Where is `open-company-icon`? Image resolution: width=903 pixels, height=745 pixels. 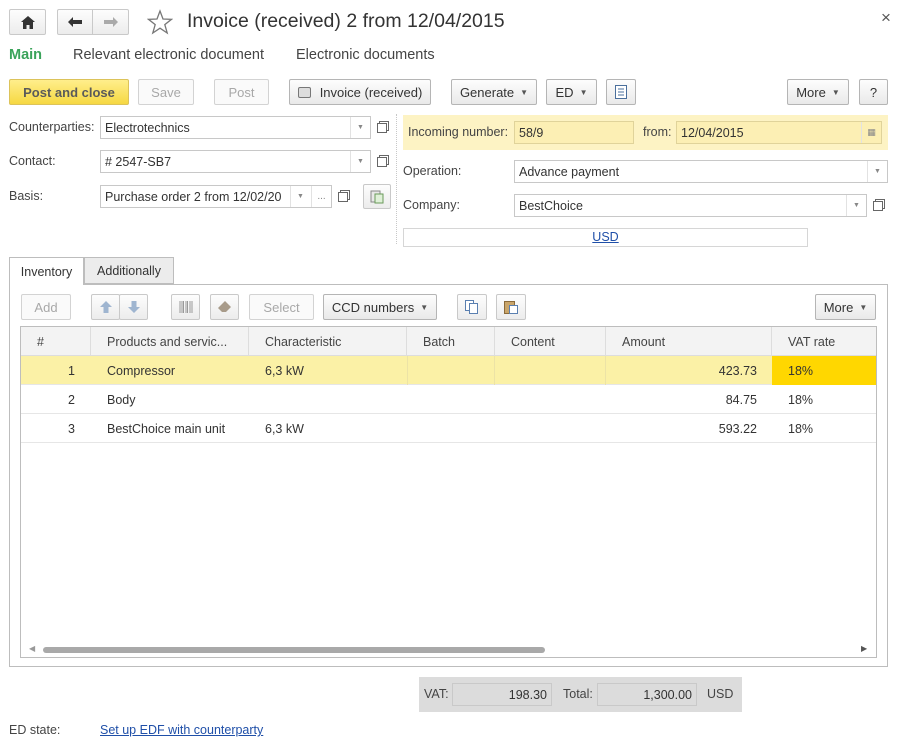
open-company-icon is located at coordinates (878, 206).